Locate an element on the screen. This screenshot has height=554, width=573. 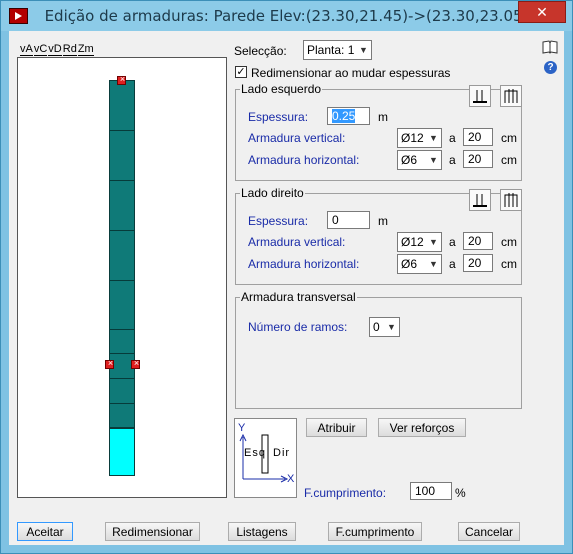
selection-combo: Planta: 1 ▼ is located at coordinates (337, 50).